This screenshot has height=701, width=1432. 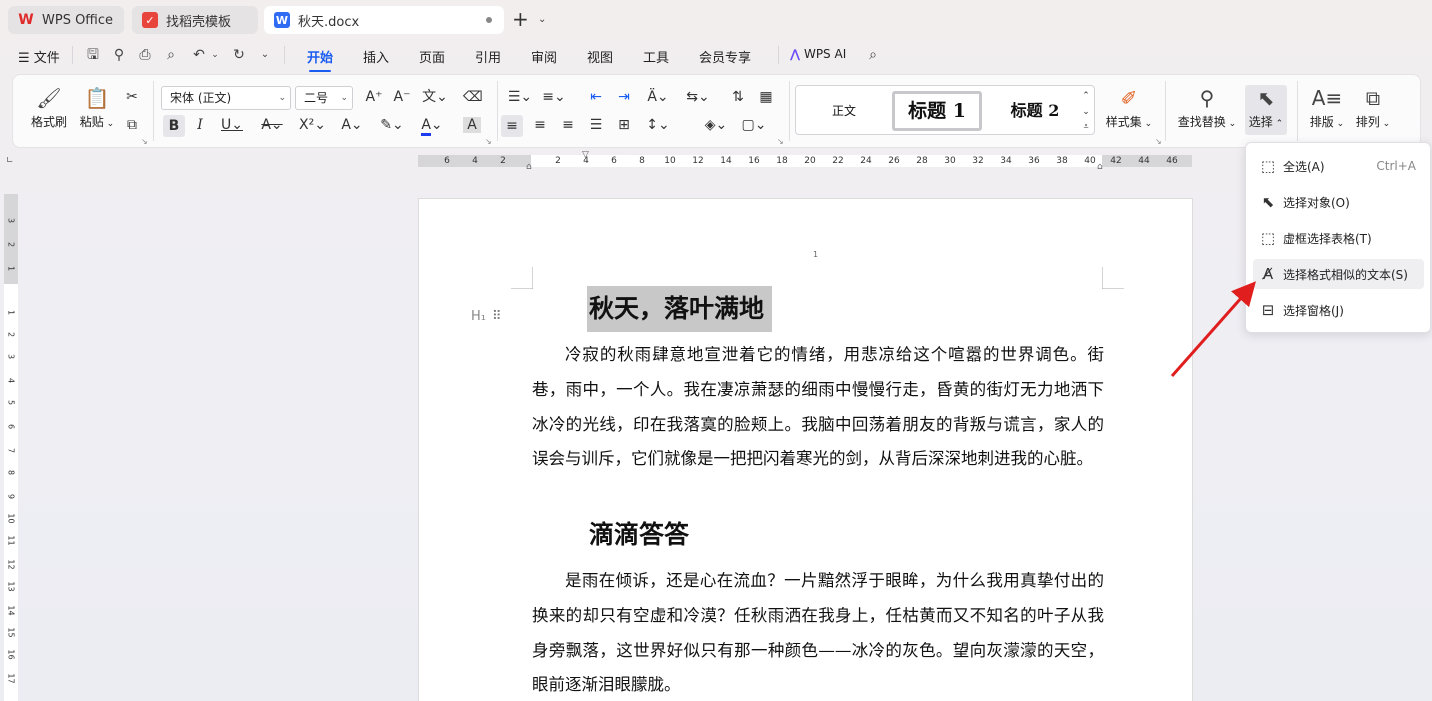 What do you see at coordinates (1338, 274) in the screenshot?
I see `menu-item-select-similar-format: A̸ 选择格式相似的文本(S)` at bounding box center [1338, 274].